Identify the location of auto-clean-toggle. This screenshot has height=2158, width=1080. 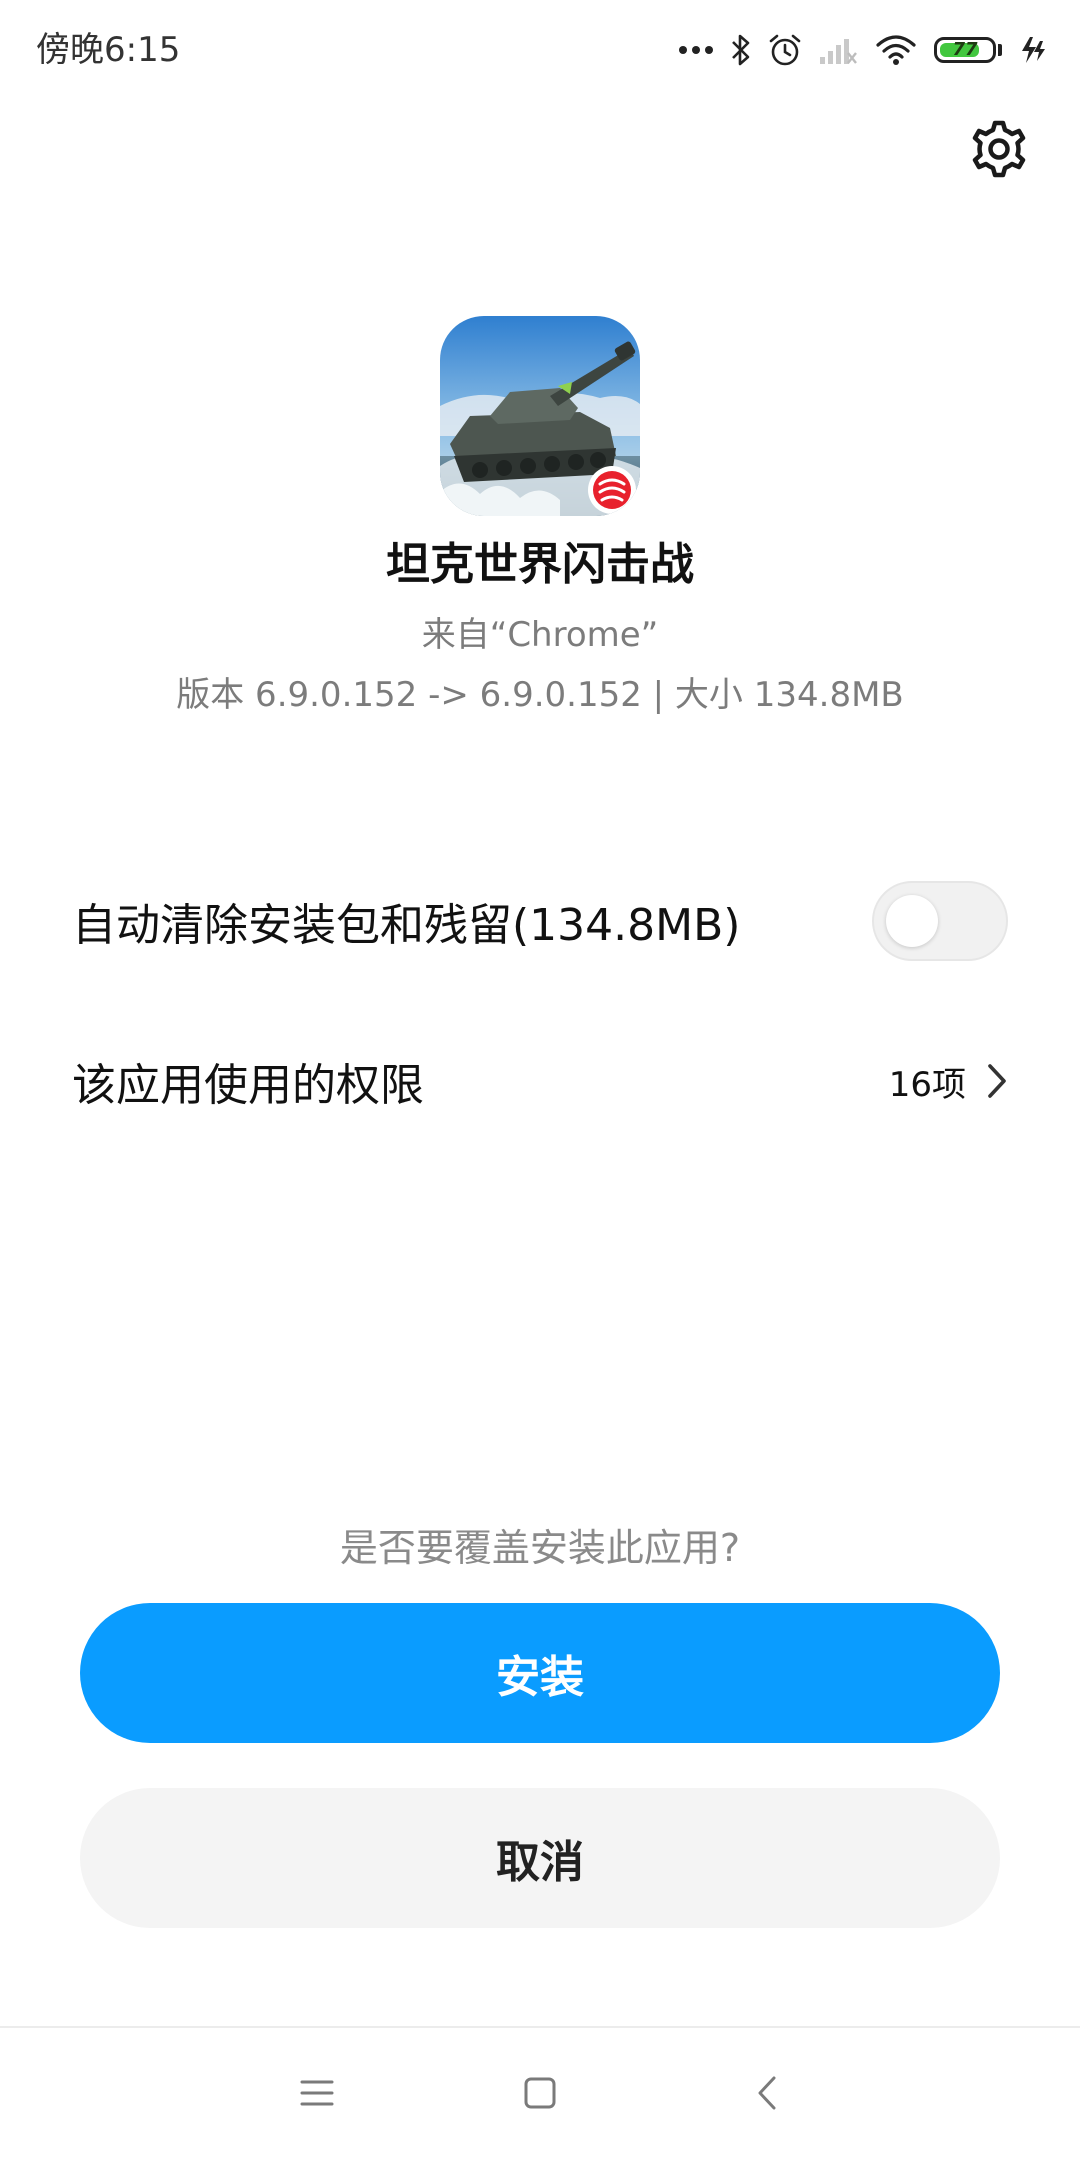
(940, 921).